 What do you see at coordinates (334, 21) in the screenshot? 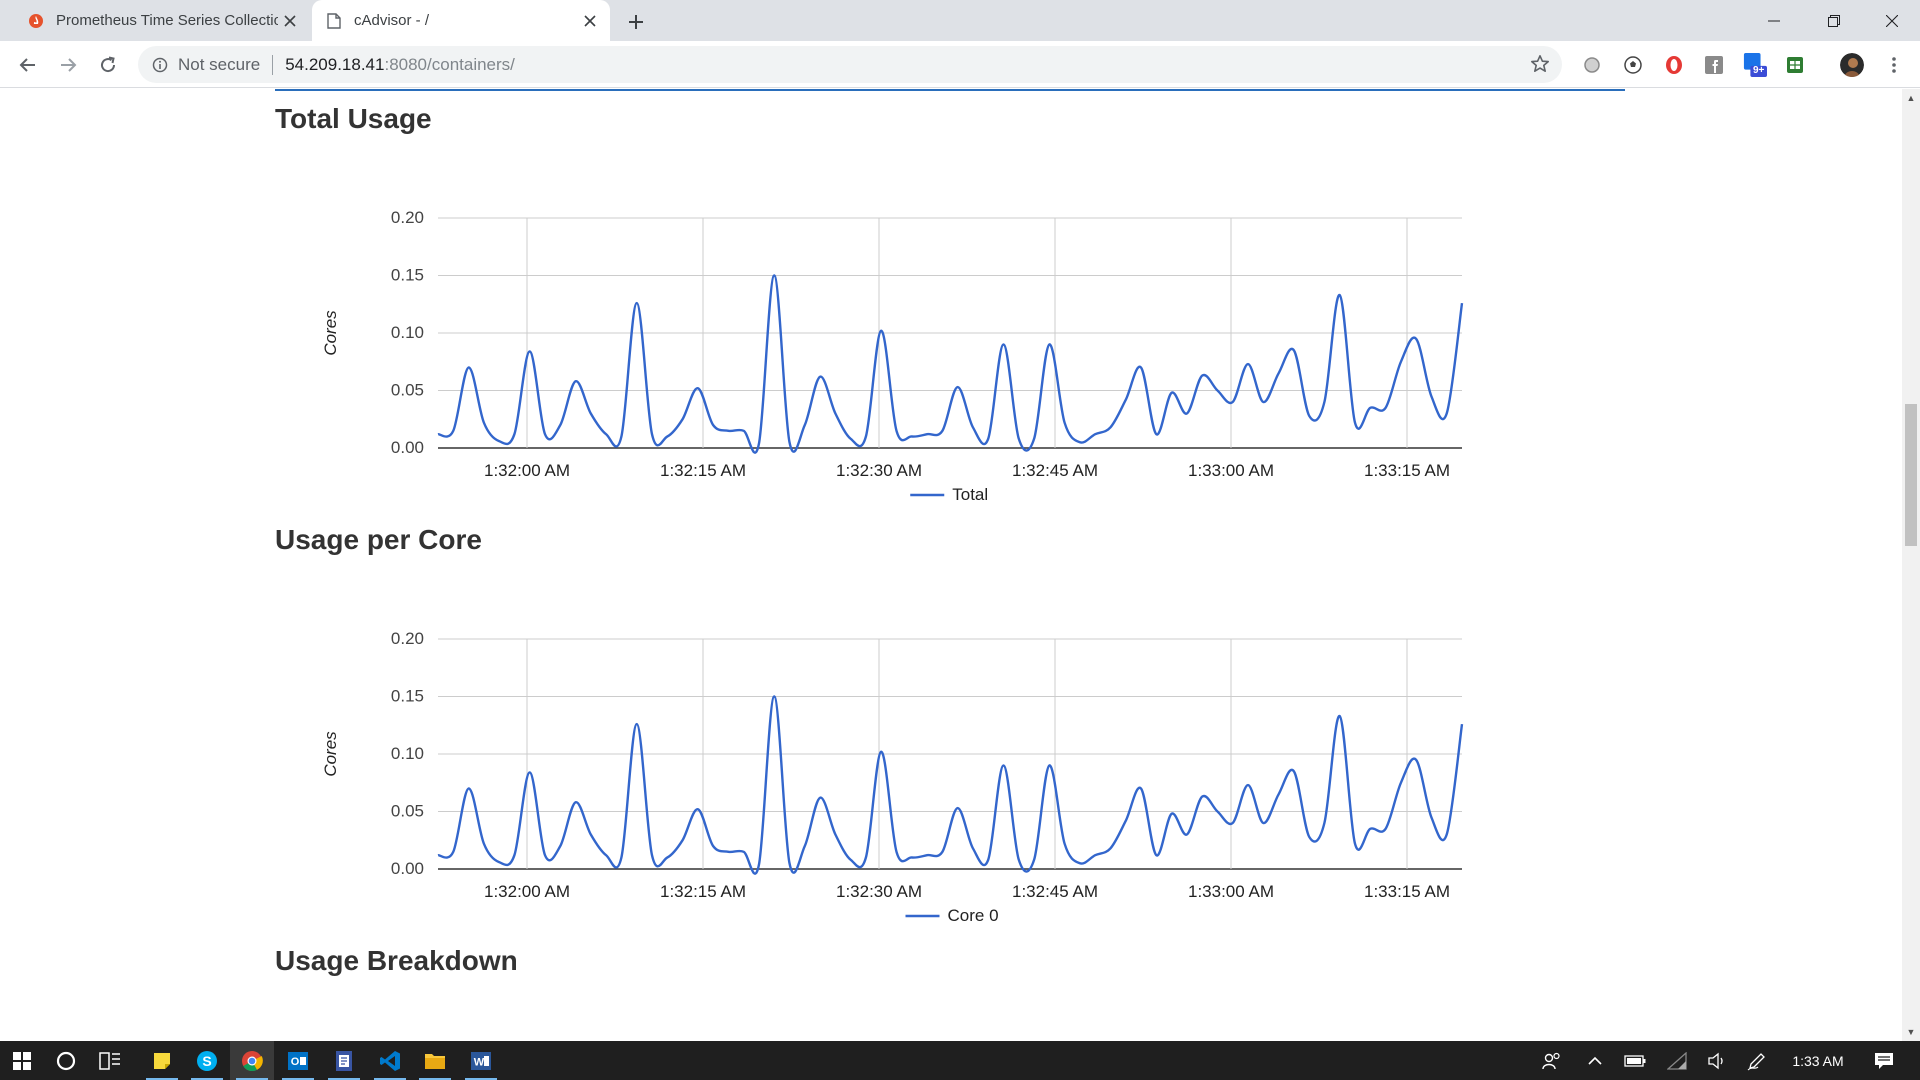
I see `page-icon` at bounding box center [334, 21].